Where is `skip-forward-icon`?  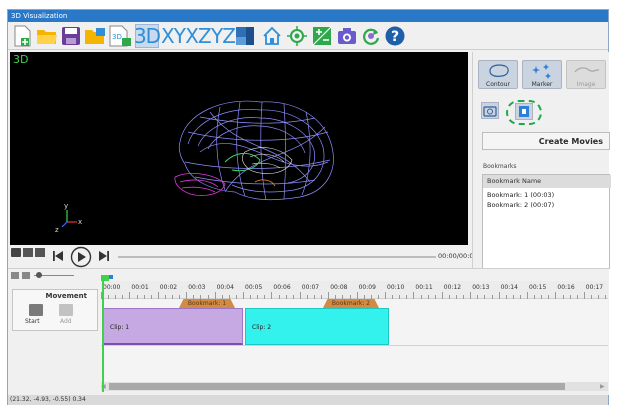 skip-forward-icon is located at coordinates (104, 256).